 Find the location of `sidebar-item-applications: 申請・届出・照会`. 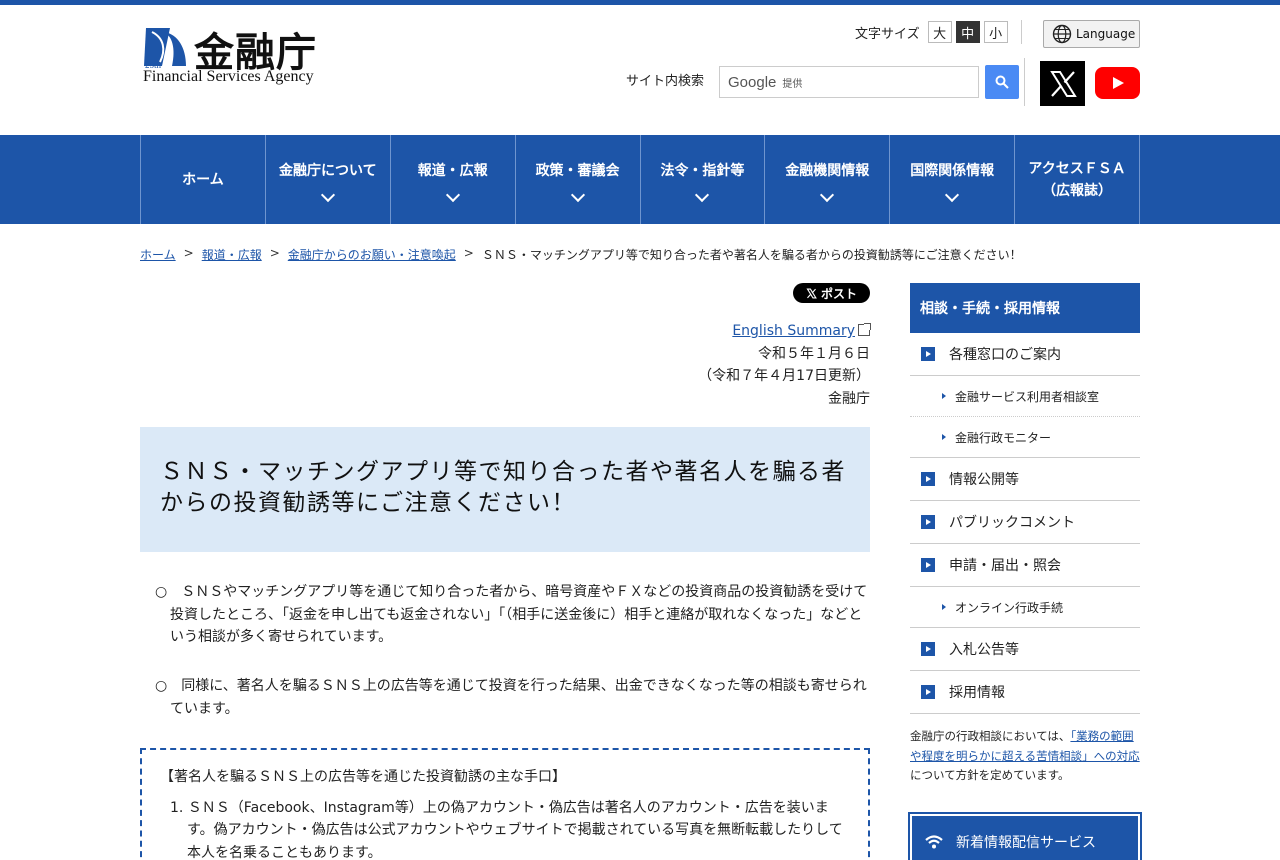

sidebar-item-applications: 申請・届出・照会 is located at coordinates (1025, 565).